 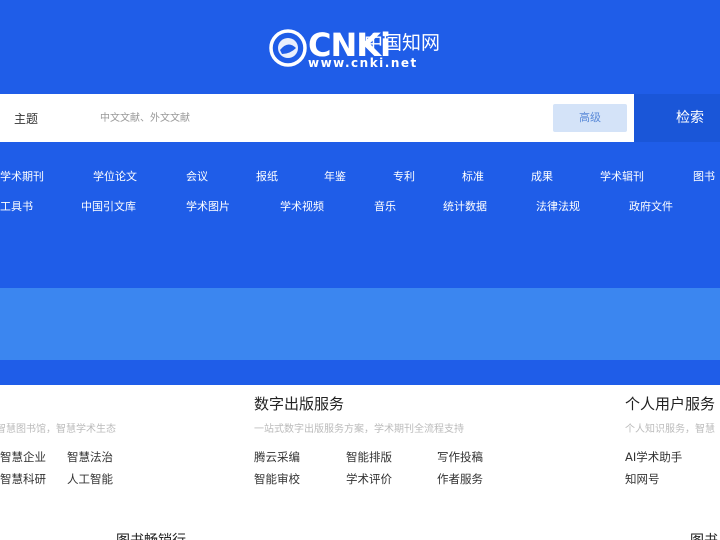 I want to click on logo-url: www.cnki.net, so click(x=363, y=63).